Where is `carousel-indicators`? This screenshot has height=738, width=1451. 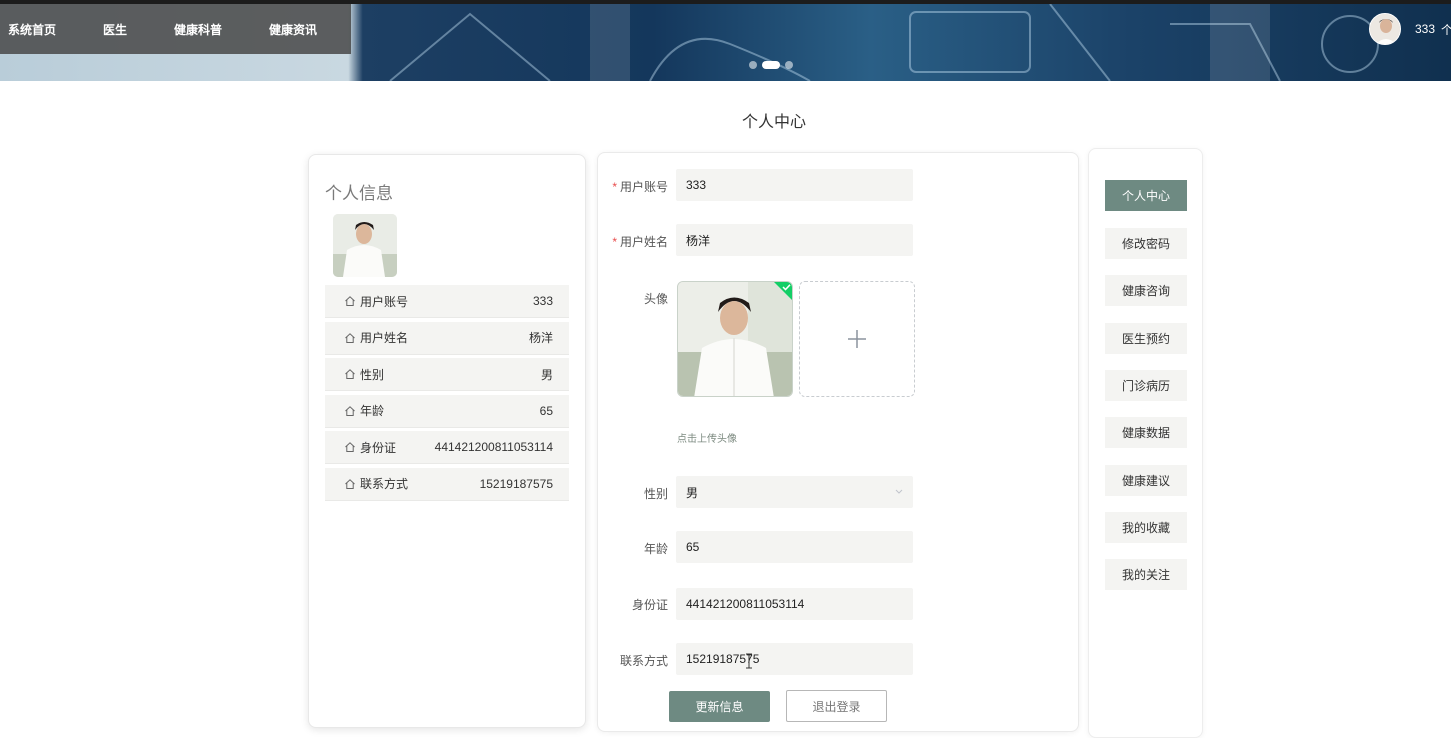
carousel-indicators is located at coordinates (771, 65).